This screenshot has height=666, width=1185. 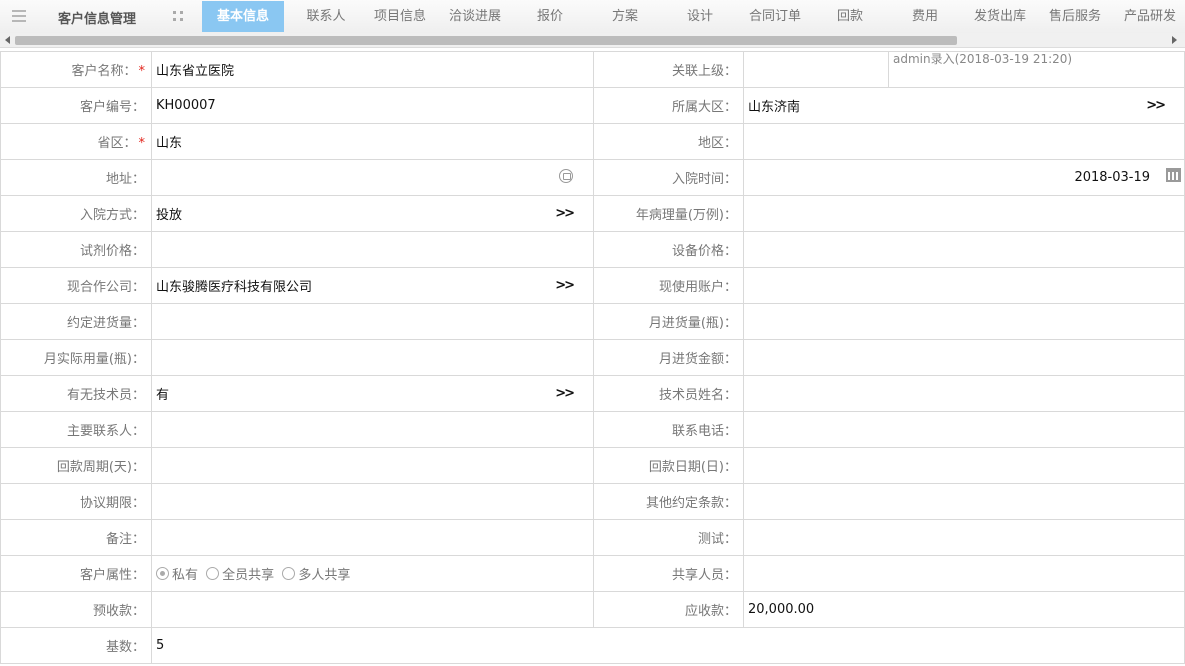 I want to click on field-label: 入院时间：, so click(x=668, y=177).